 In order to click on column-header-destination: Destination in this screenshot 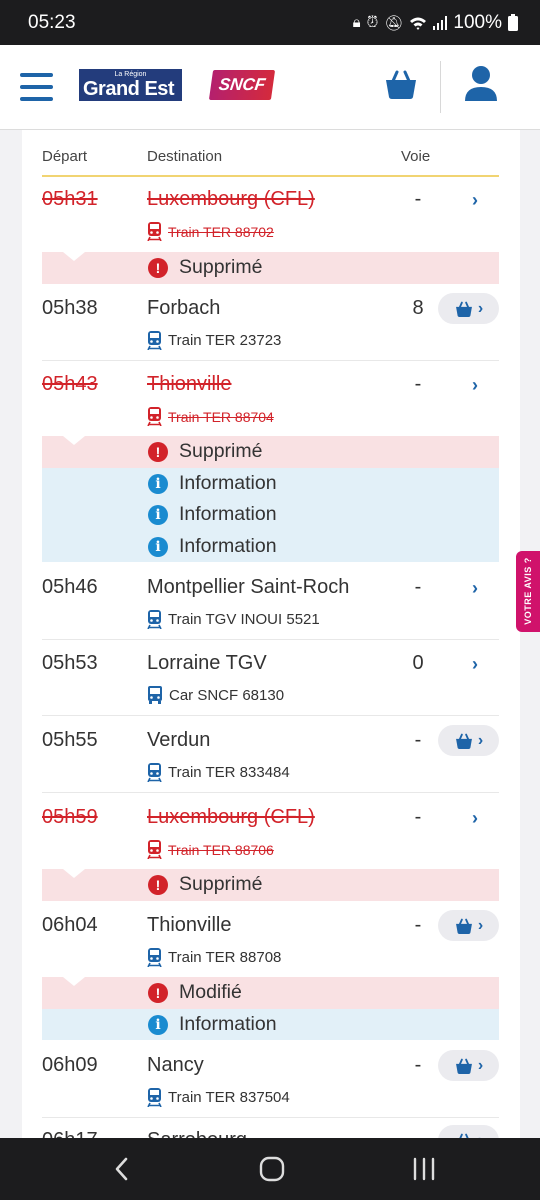, I will do `click(185, 156)`.